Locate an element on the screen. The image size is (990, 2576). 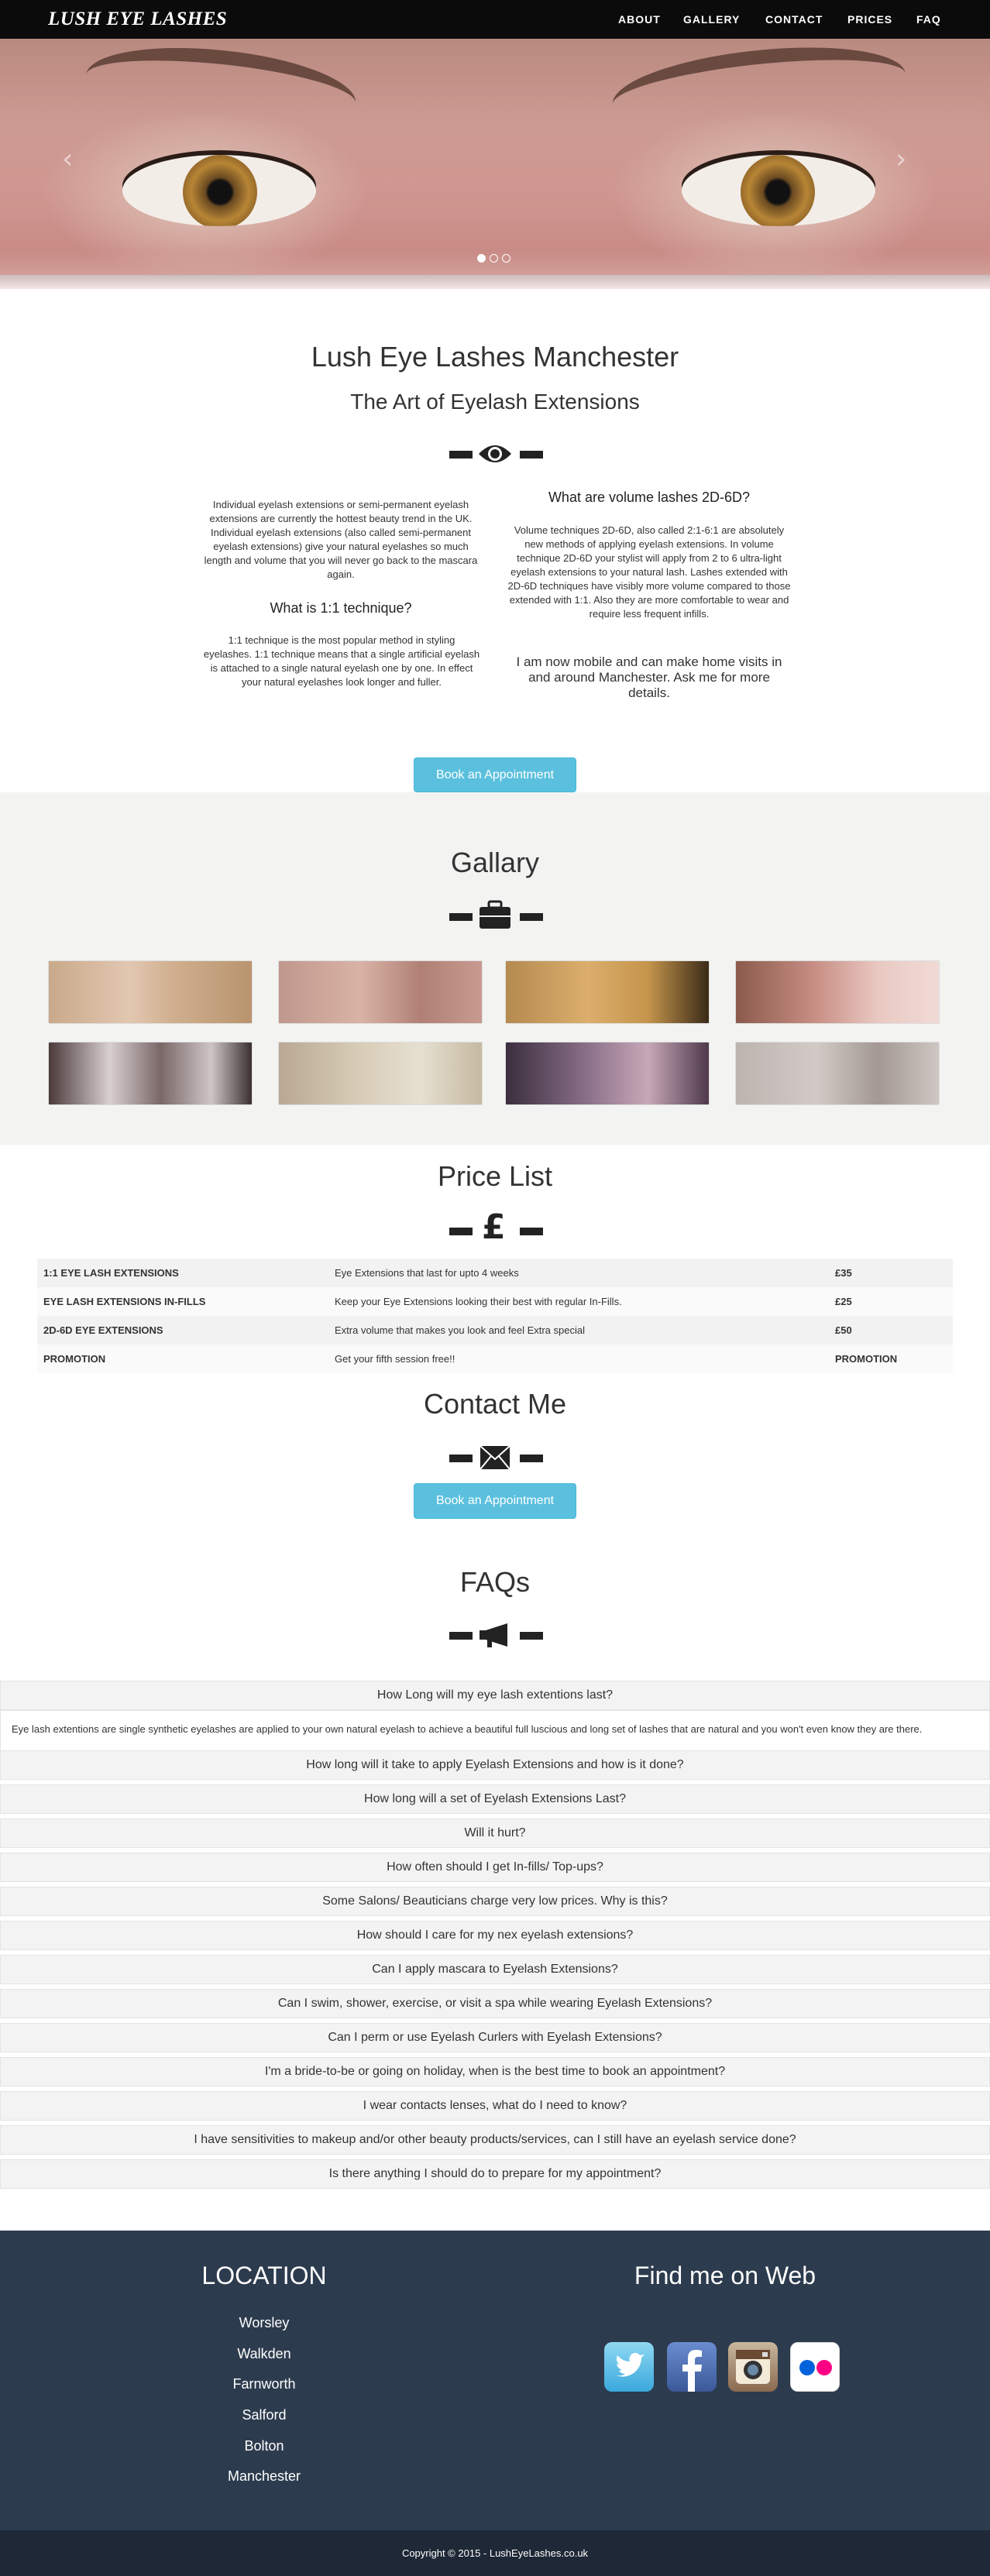
copyright-text: Copyright © 2015 - LushEyeLashes.co.uk is located at coordinates (495, 2553).